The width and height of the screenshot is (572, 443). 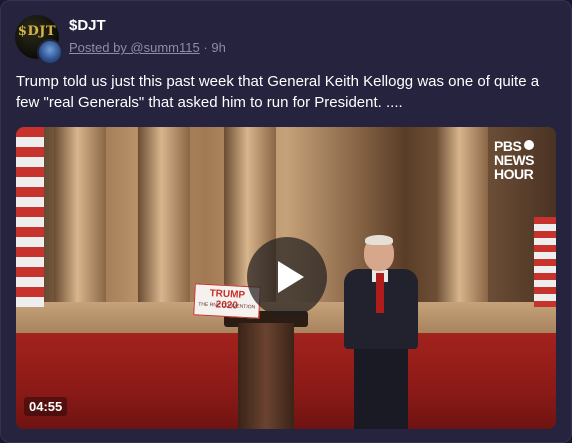 What do you see at coordinates (380, 293) in the screenshot?
I see `tie` at bounding box center [380, 293].